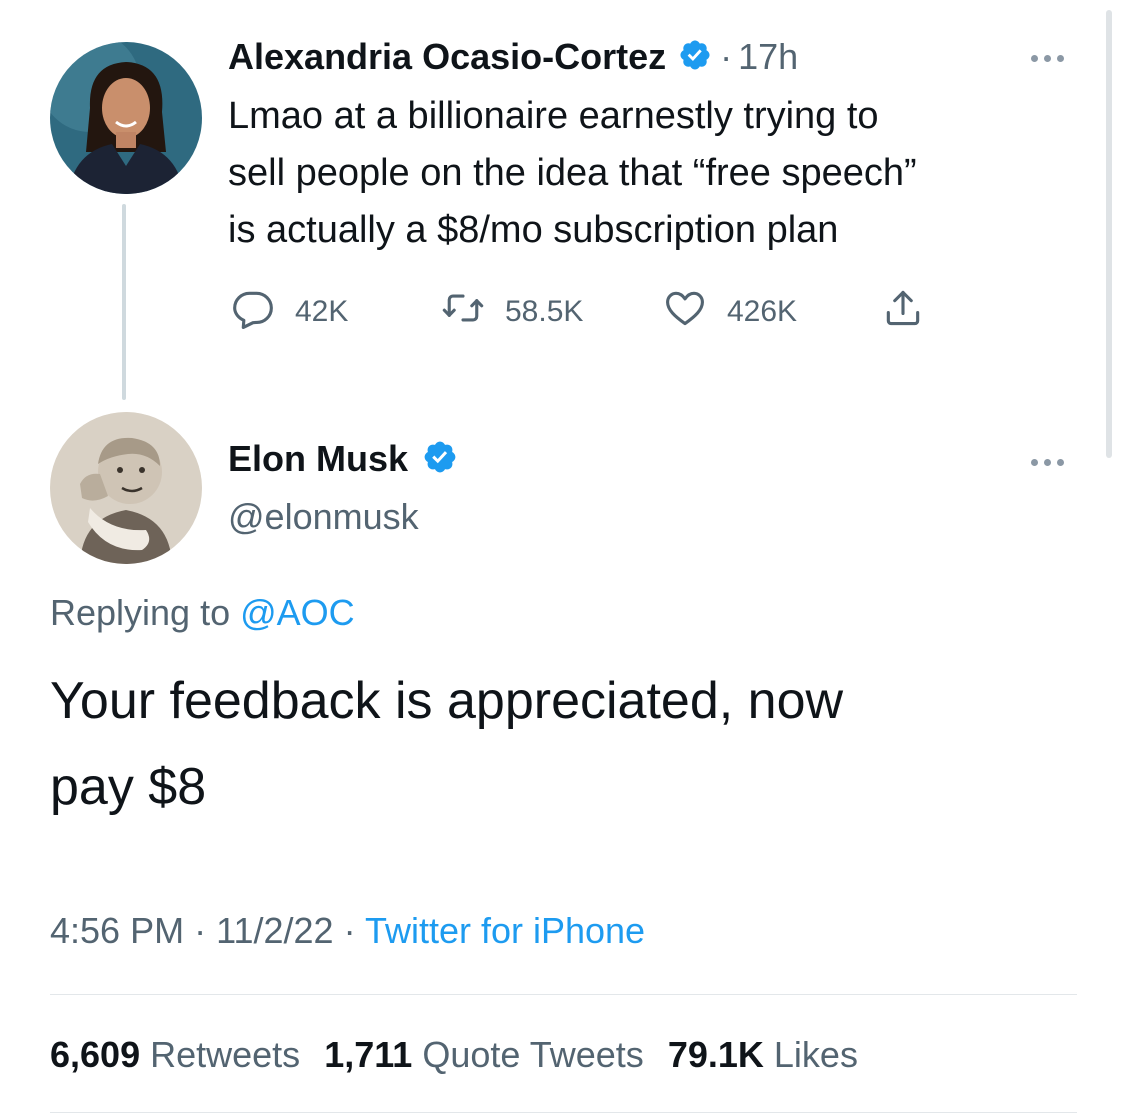 Image resolution: width=1125 pixels, height=1119 pixels. Describe the element at coordinates (762, 311) in the screenshot. I see `like-count: 426K` at that location.